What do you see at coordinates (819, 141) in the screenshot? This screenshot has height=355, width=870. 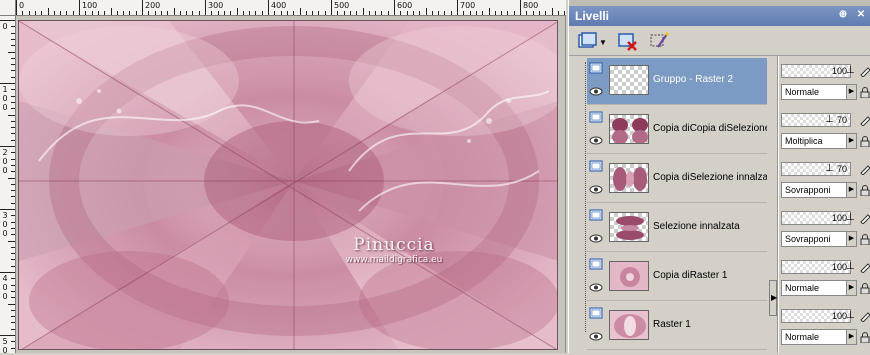 I see `blend-mode-select: Moltiplica ▶` at bounding box center [819, 141].